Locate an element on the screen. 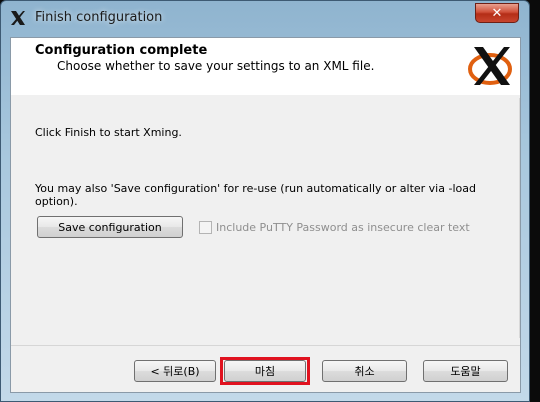 The width and height of the screenshot is (540, 402). xming-logo-icon is located at coordinates (490, 66).